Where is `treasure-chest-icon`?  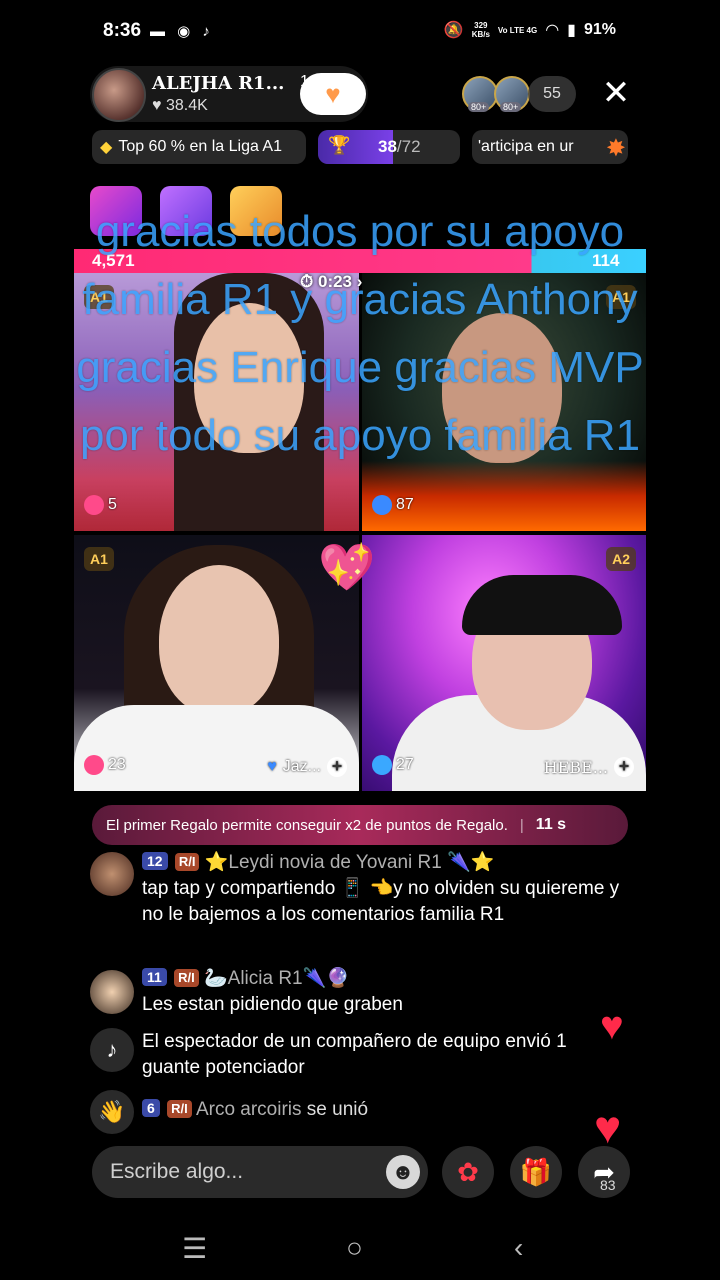 treasure-chest-icon is located at coordinates (256, 211).